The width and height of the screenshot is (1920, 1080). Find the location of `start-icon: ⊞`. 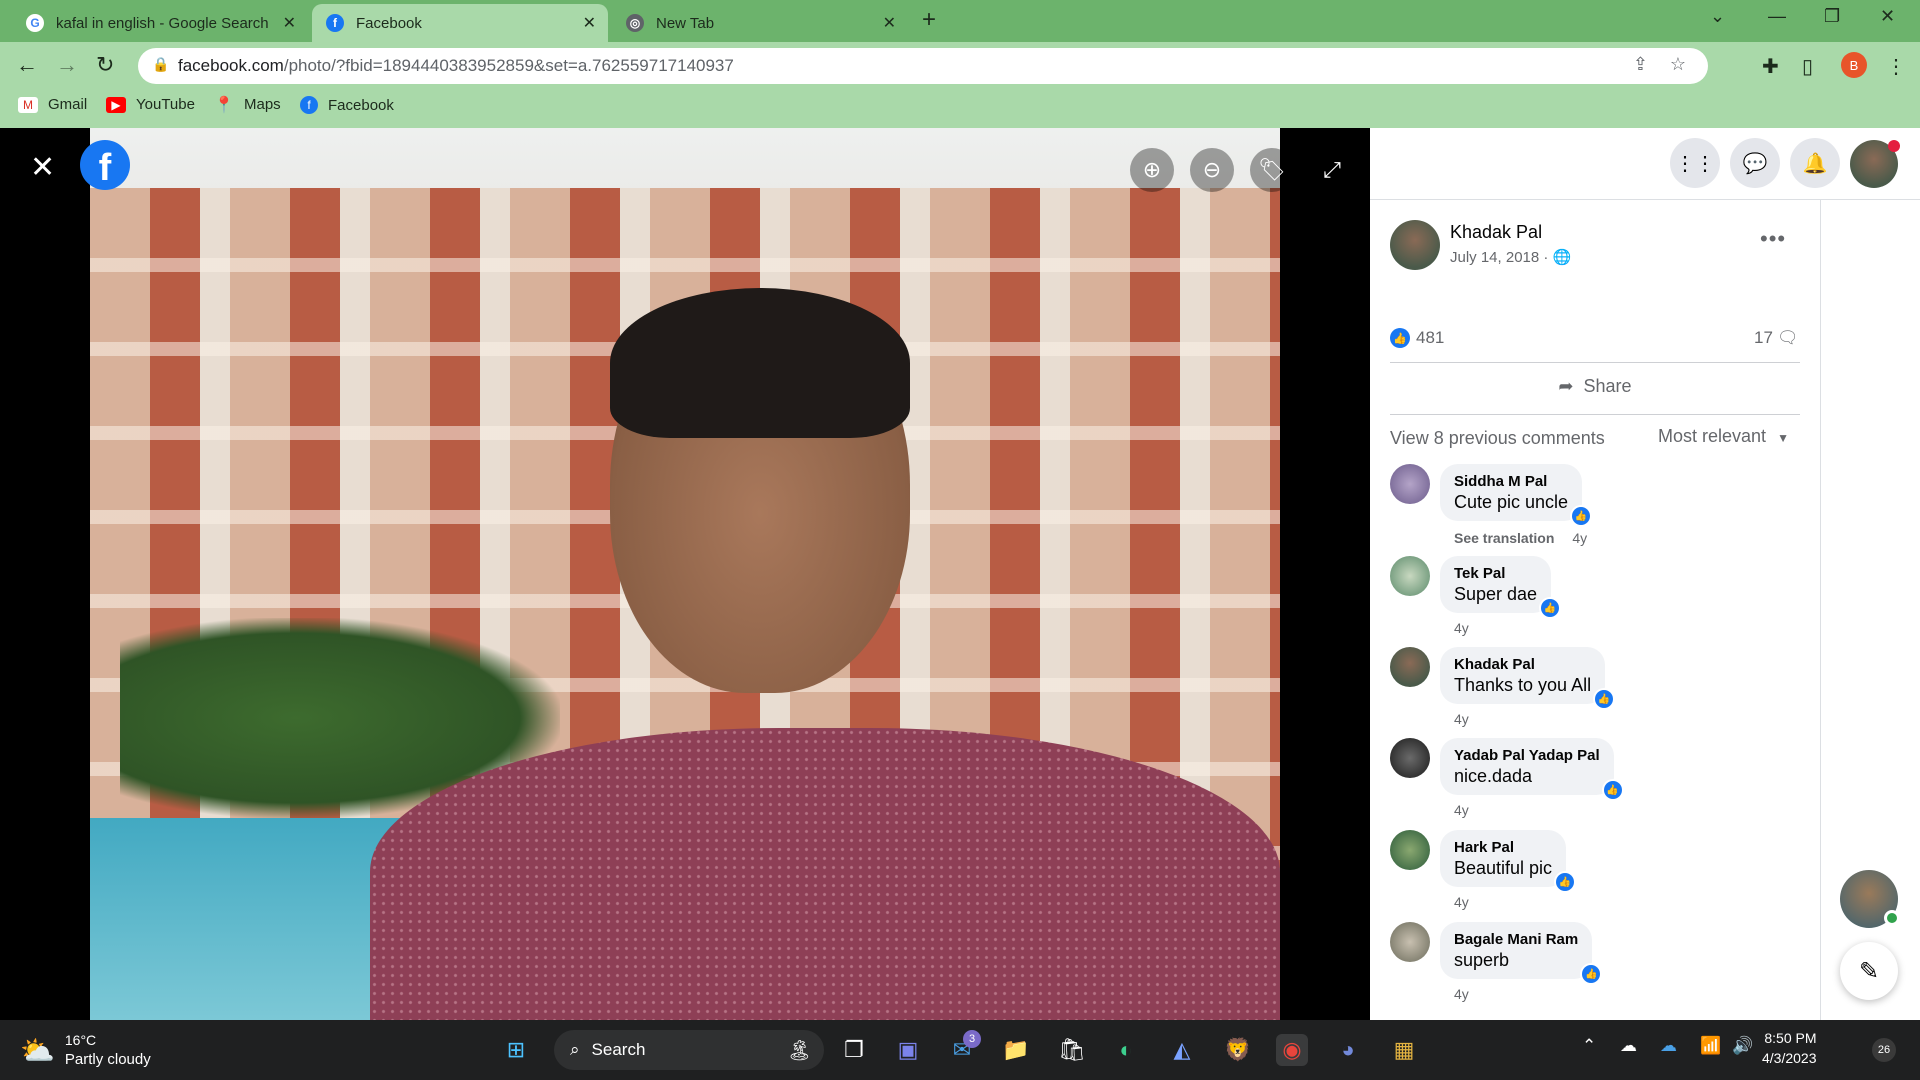

start-icon: ⊞ is located at coordinates (516, 1050).